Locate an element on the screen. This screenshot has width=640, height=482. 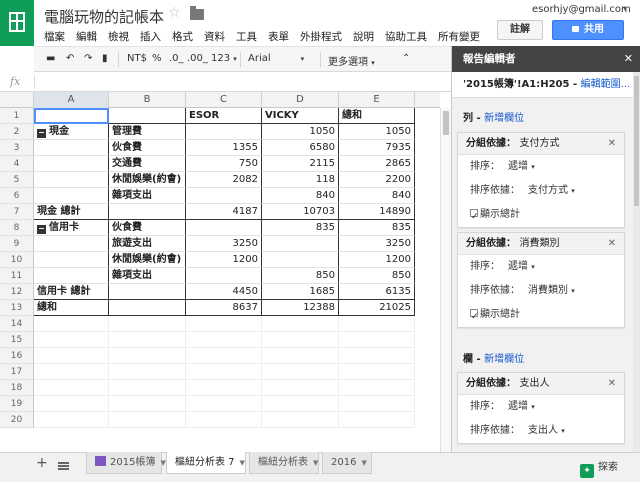
row-header: 11 is located at coordinates (17, 276).